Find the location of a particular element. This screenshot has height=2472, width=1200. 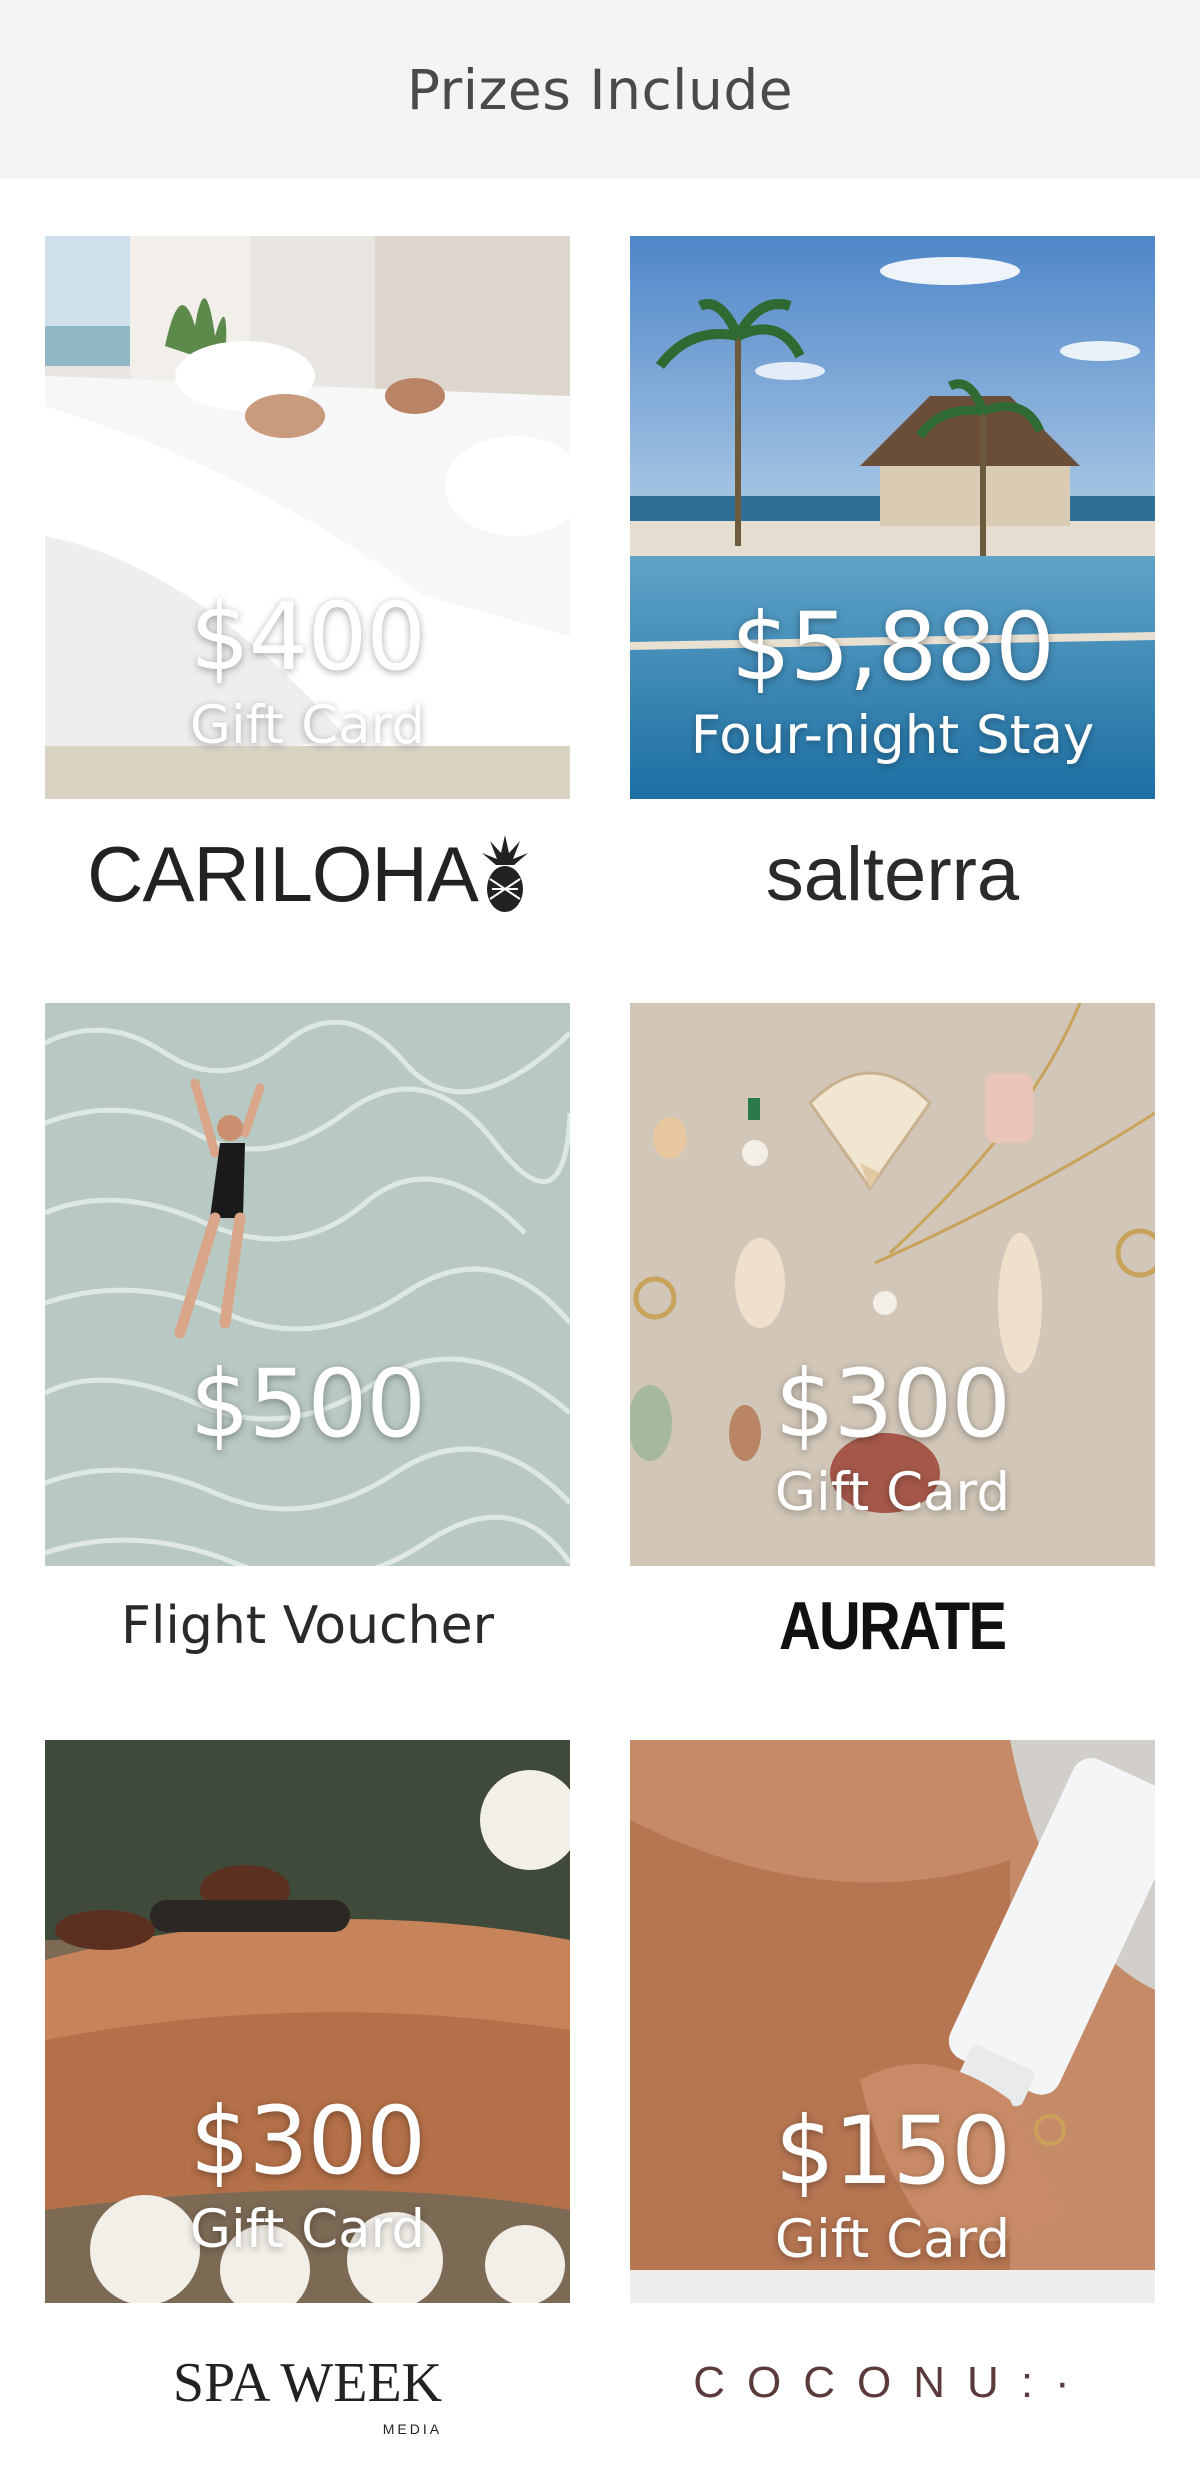

brand-suffix: :· is located at coordinates (1056, 2382).